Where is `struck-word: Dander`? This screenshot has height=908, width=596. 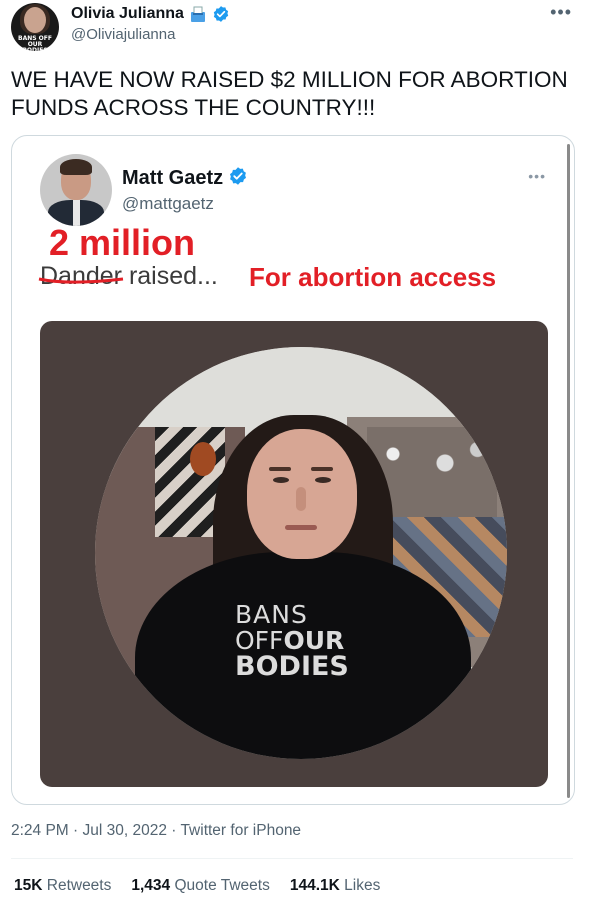
struck-word: Dander is located at coordinates (81, 276).